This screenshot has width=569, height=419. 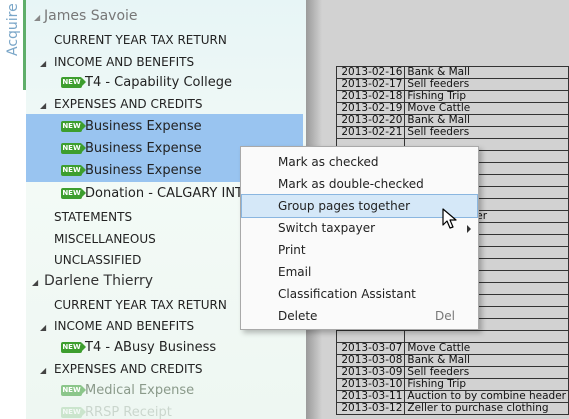 I want to click on ledger-row: 2013-03-10 Fishing Trip, so click(x=452, y=384).